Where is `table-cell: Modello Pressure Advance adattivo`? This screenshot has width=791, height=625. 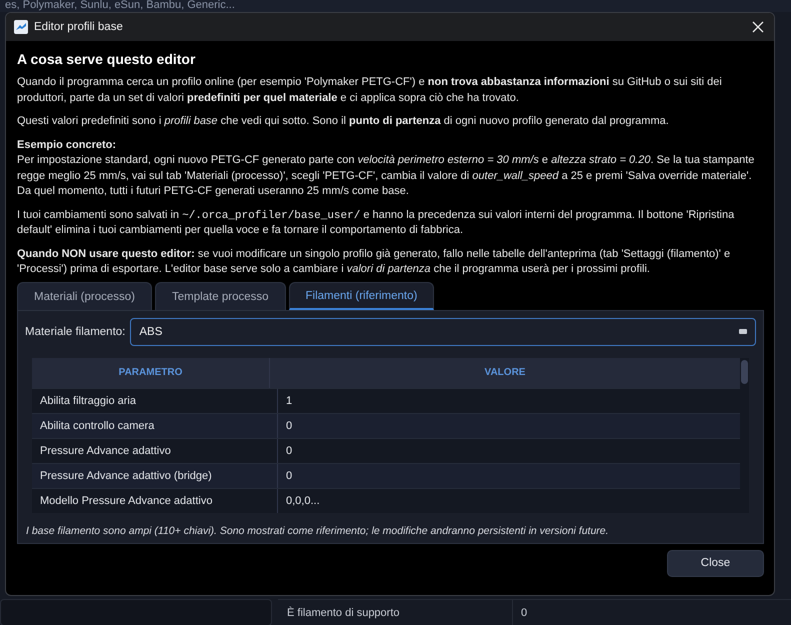
table-cell: Modello Pressure Advance adattivo is located at coordinates (155, 500).